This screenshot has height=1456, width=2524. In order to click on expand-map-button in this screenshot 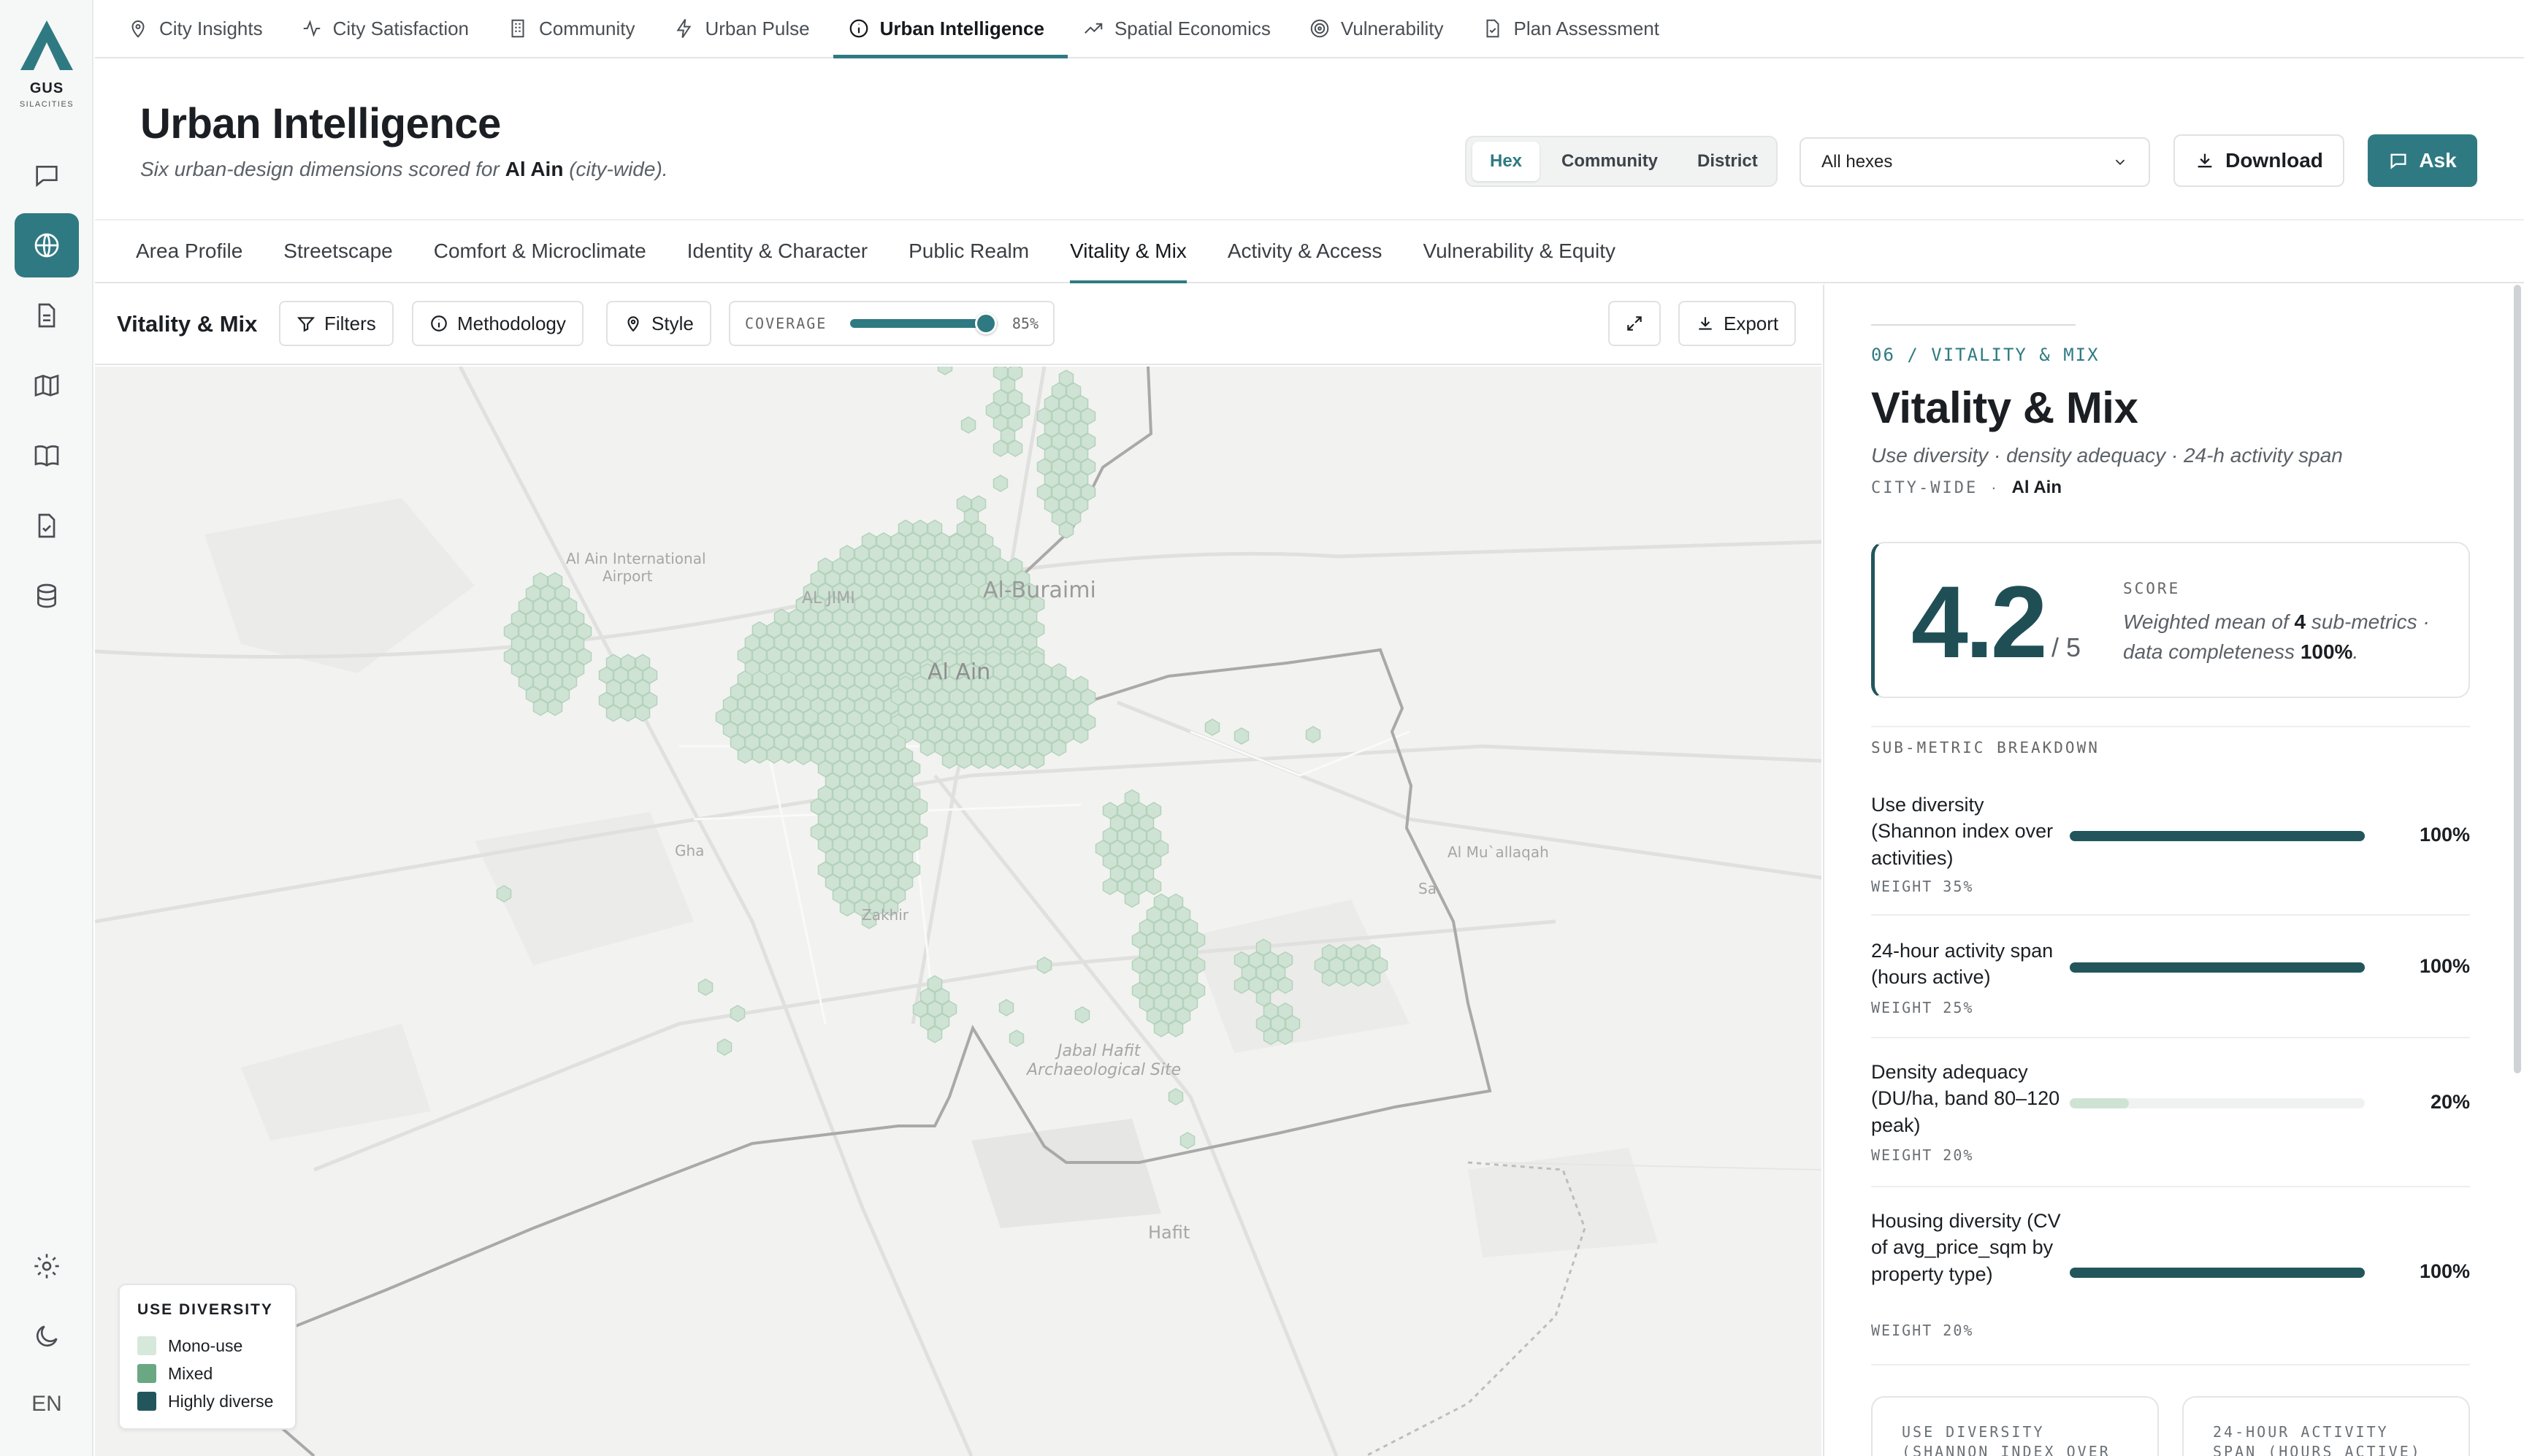, I will do `click(1634, 323)`.